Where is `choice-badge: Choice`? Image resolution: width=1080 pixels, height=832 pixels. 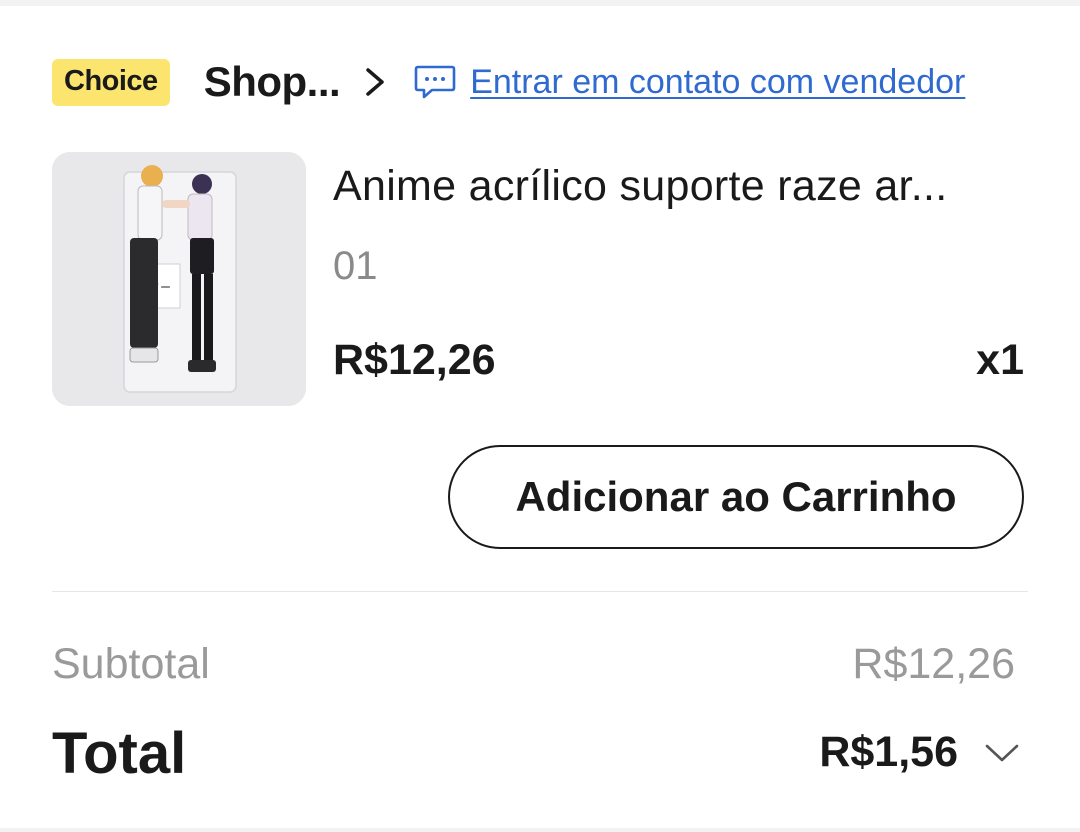 choice-badge: Choice is located at coordinates (111, 82).